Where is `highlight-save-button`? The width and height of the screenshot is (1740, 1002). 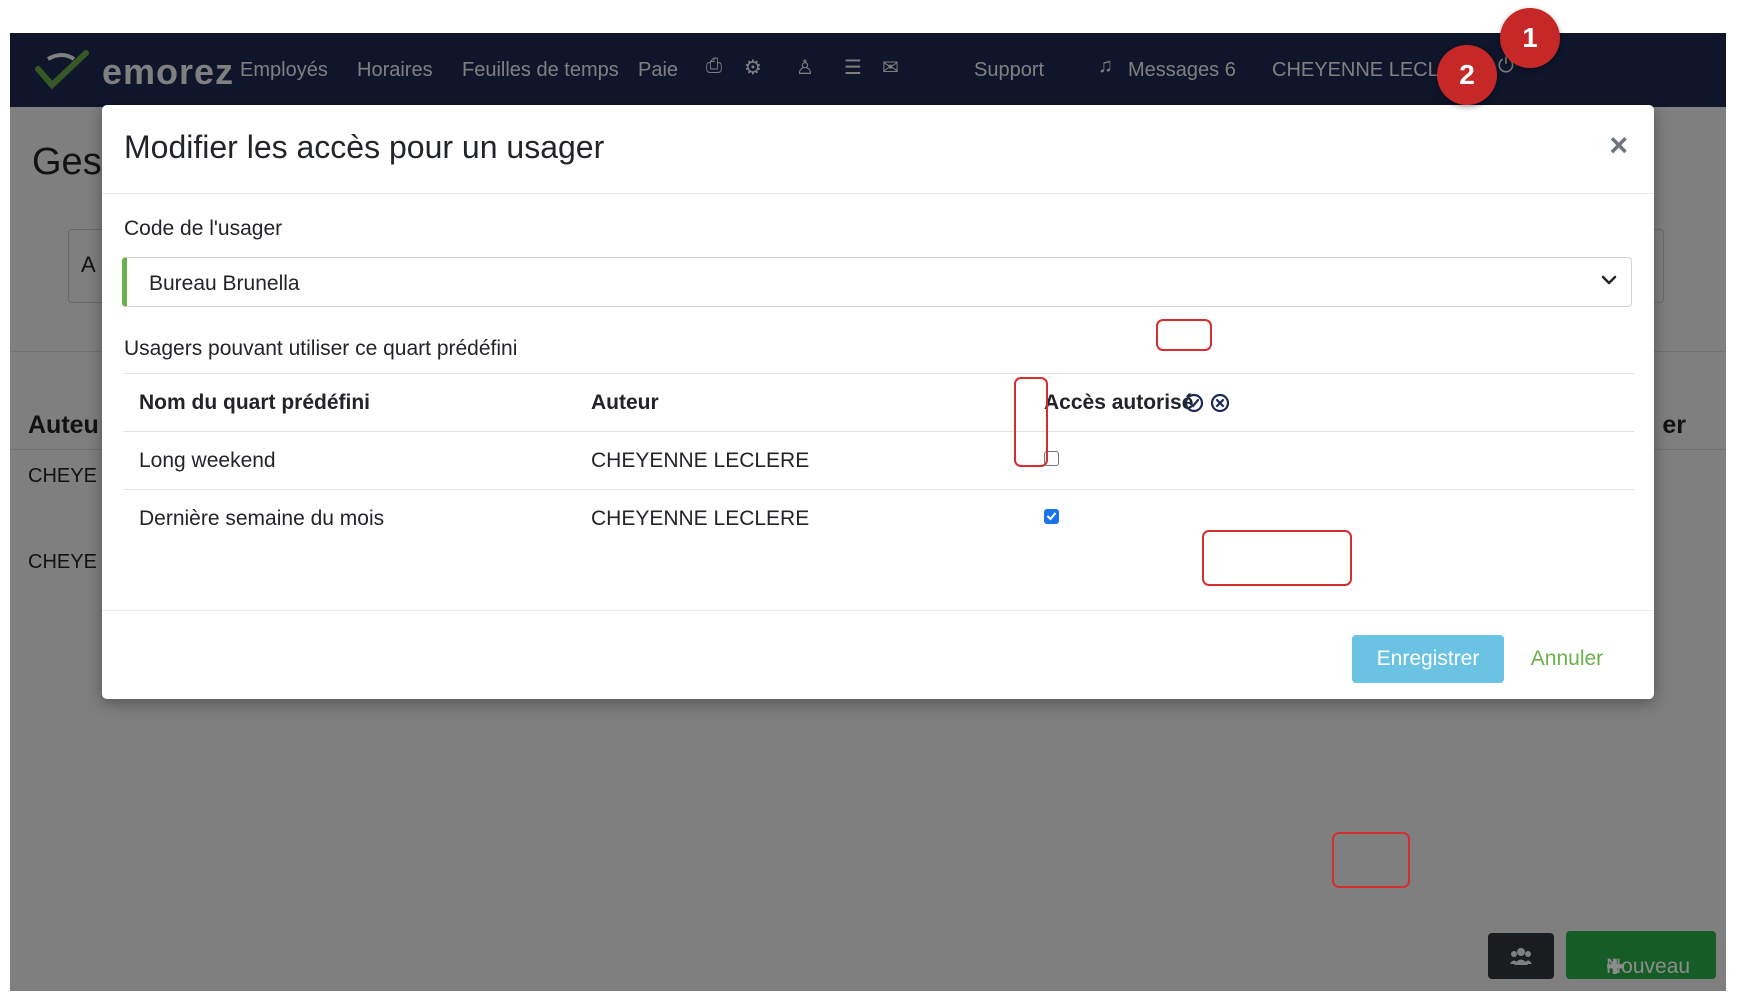 highlight-save-button is located at coordinates (1277, 558).